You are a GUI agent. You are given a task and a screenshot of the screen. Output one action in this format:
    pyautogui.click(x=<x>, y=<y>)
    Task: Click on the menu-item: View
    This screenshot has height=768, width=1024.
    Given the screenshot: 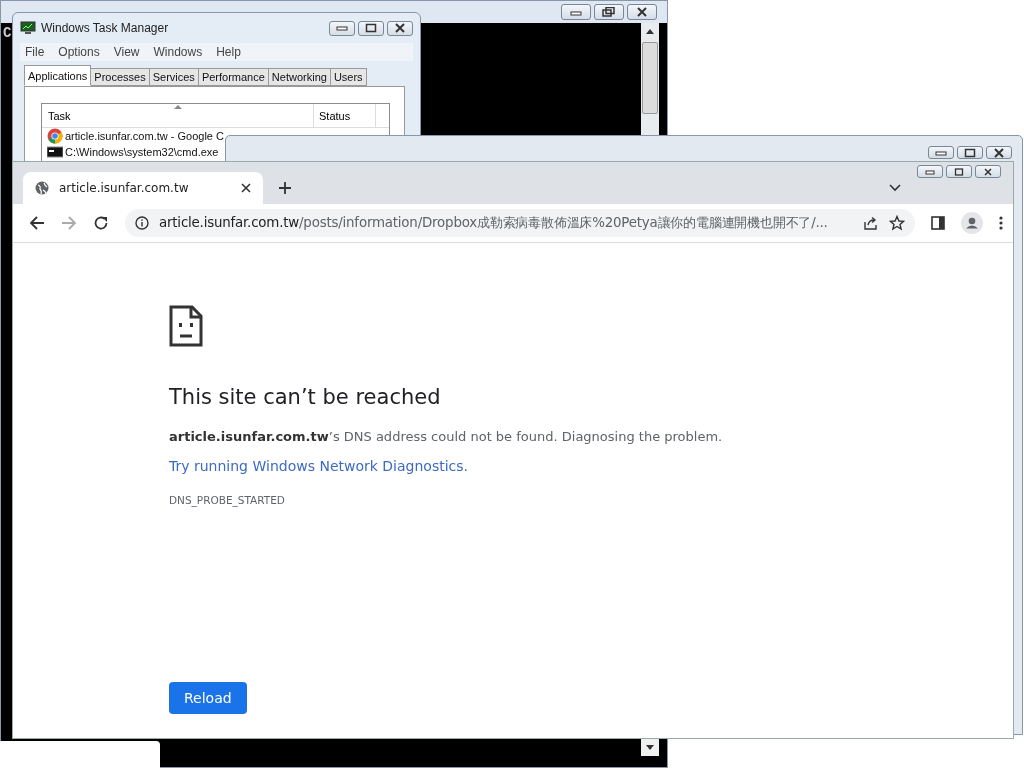 What is the action you would take?
    pyautogui.click(x=126, y=52)
    